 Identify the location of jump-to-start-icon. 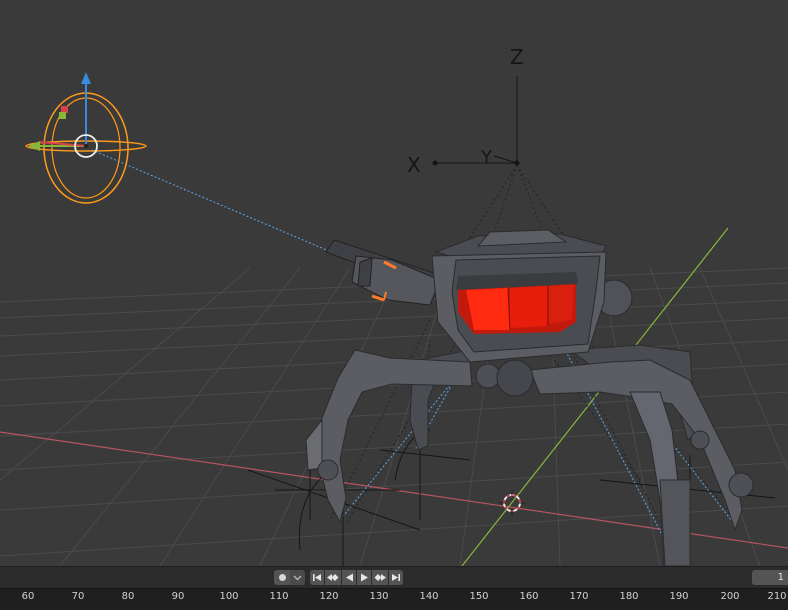
(317, 577).